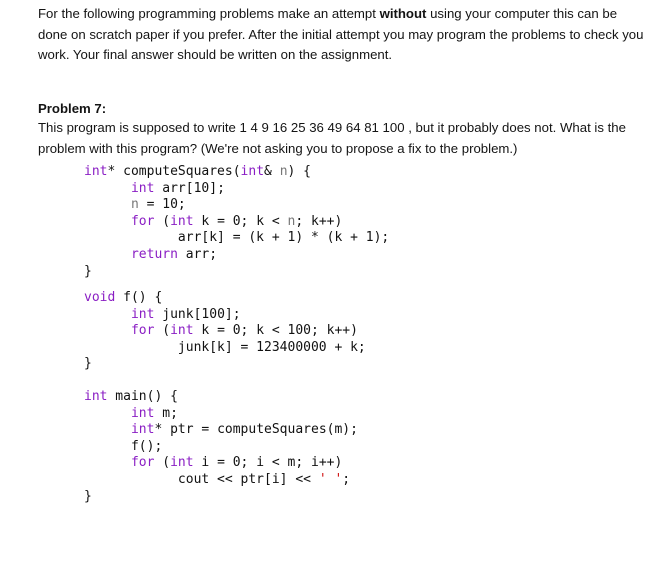 The width and height of the screenshot is (666, 574). Describe the element at coordinates (154, 413) in the screenshot. I see `code-line: int m;` at that location.